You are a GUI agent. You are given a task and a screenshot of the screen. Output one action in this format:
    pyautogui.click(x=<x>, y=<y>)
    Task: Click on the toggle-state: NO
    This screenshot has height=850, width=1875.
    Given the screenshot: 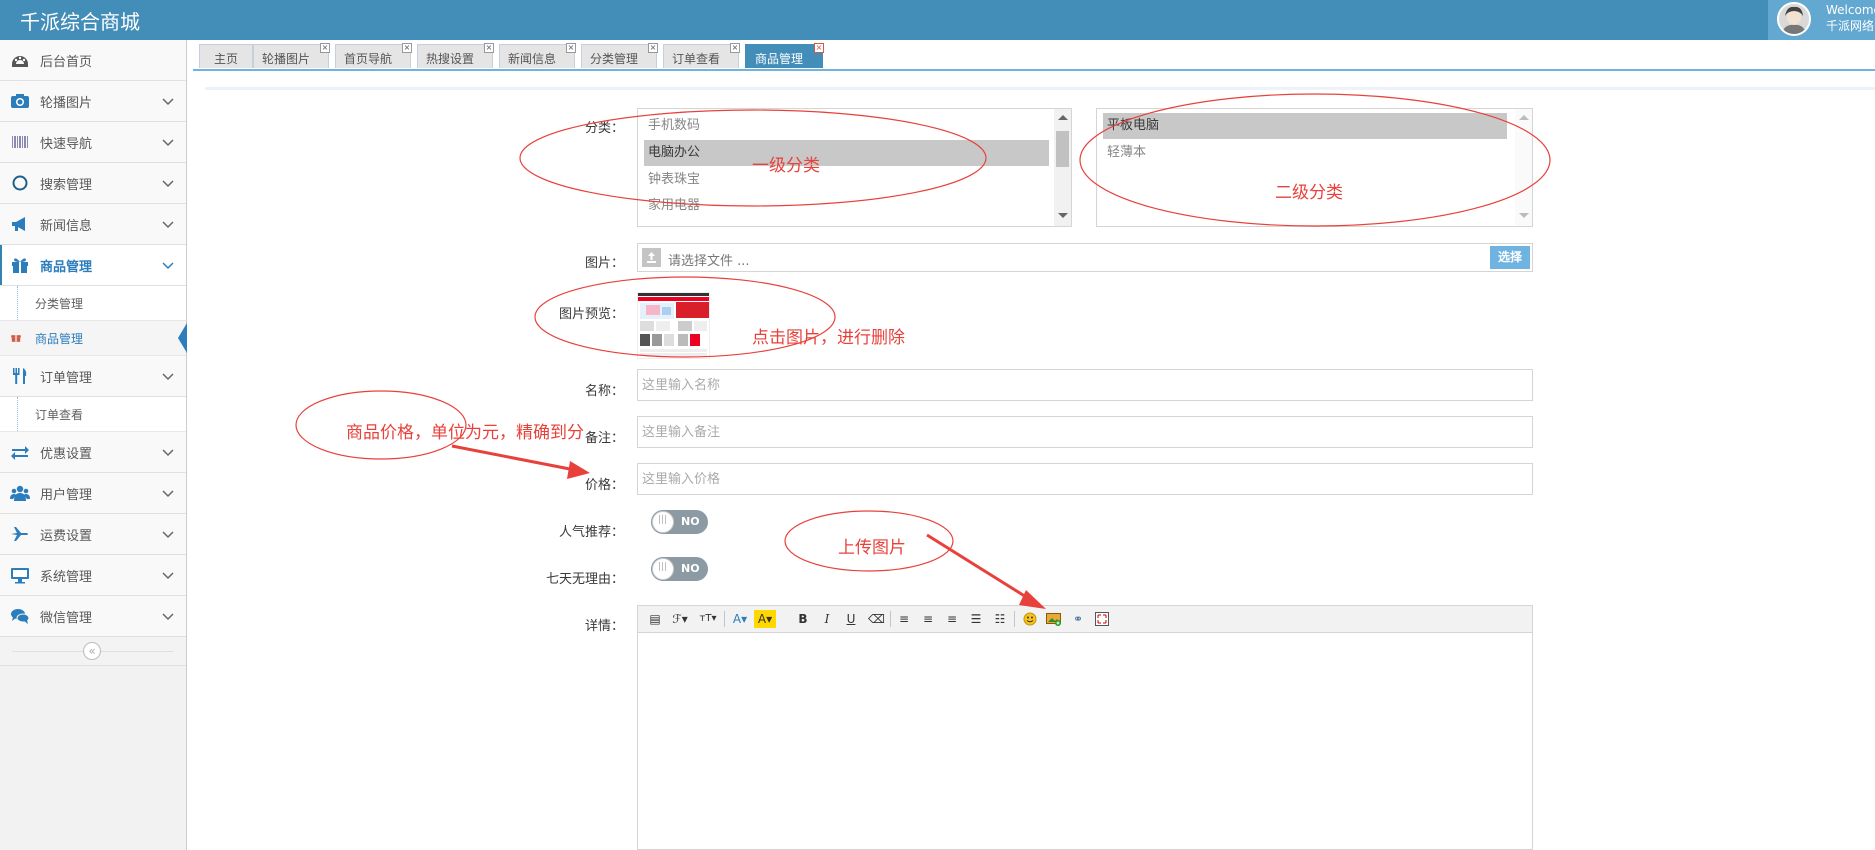 What is the action you would take?
    pyautogui.click(x=690, y=568)
    